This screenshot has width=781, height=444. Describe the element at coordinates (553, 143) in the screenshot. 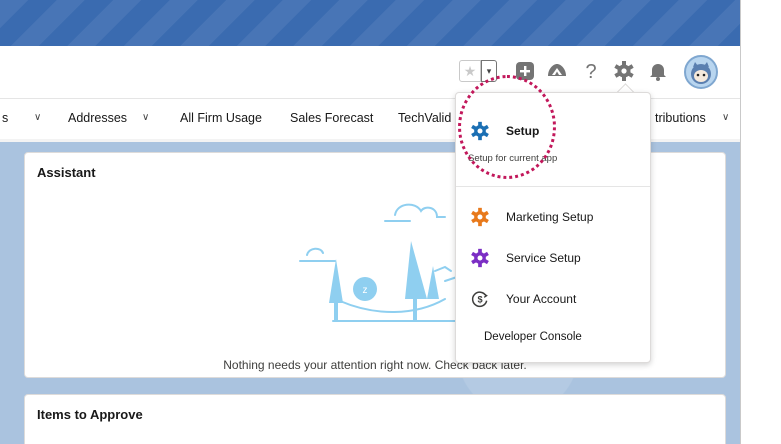

I see `menu-item-setup: Setup Setup for current app` at that location.